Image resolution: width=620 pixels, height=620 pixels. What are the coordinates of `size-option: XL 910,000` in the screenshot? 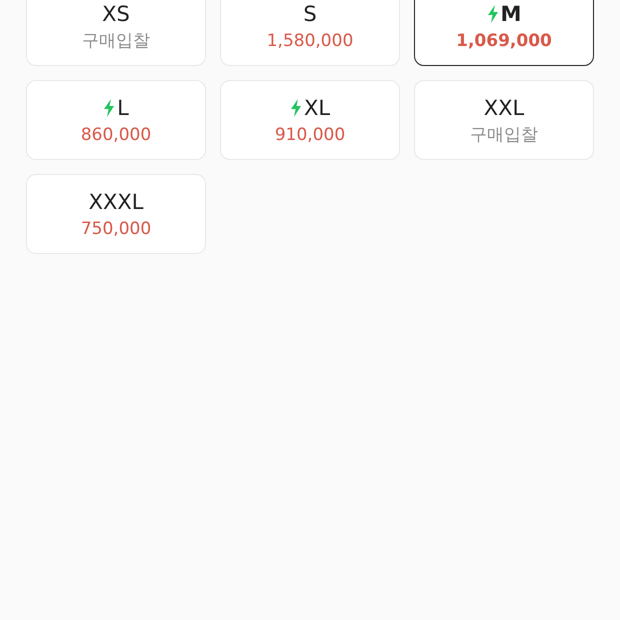 It's located at (310, 120).